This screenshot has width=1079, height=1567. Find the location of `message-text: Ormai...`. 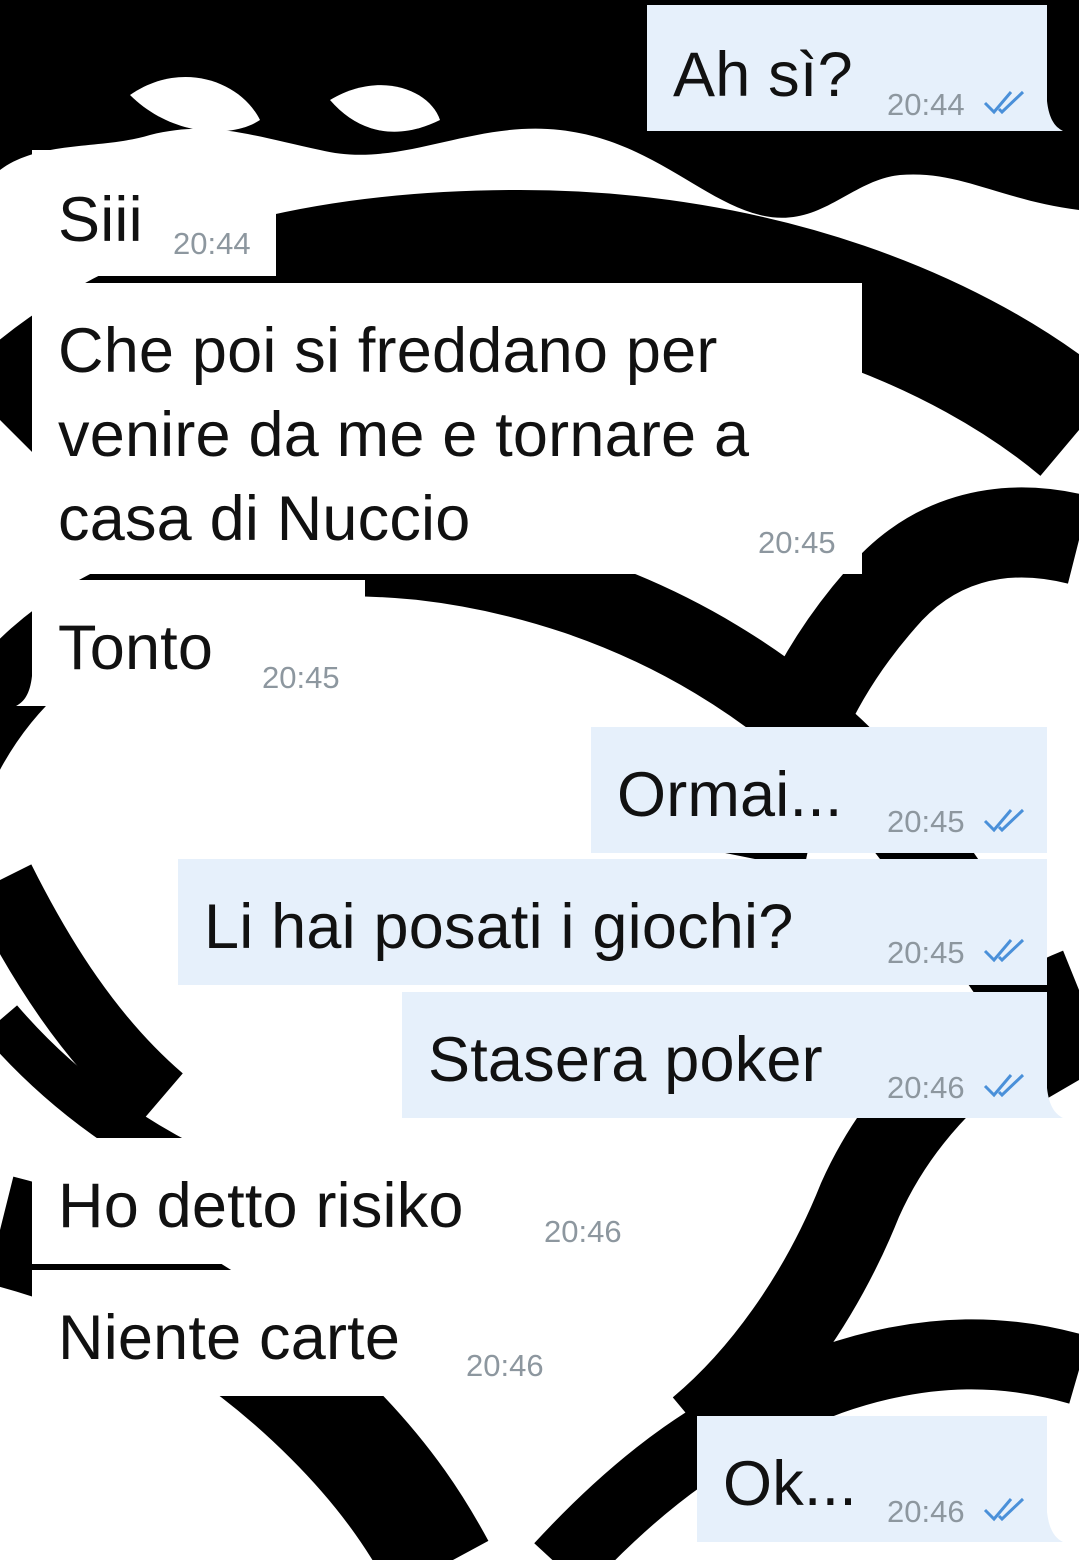

message-text: Ormai... is located at coordinates (730, 795).